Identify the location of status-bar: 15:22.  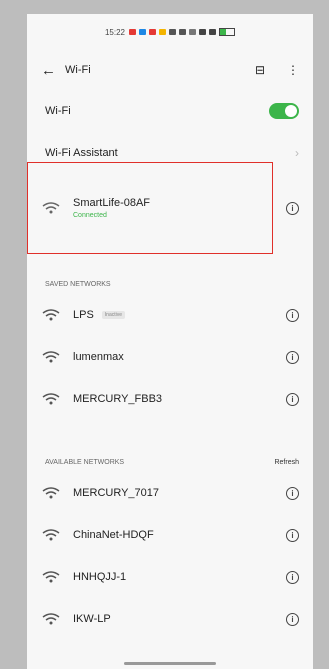
(170, 32).